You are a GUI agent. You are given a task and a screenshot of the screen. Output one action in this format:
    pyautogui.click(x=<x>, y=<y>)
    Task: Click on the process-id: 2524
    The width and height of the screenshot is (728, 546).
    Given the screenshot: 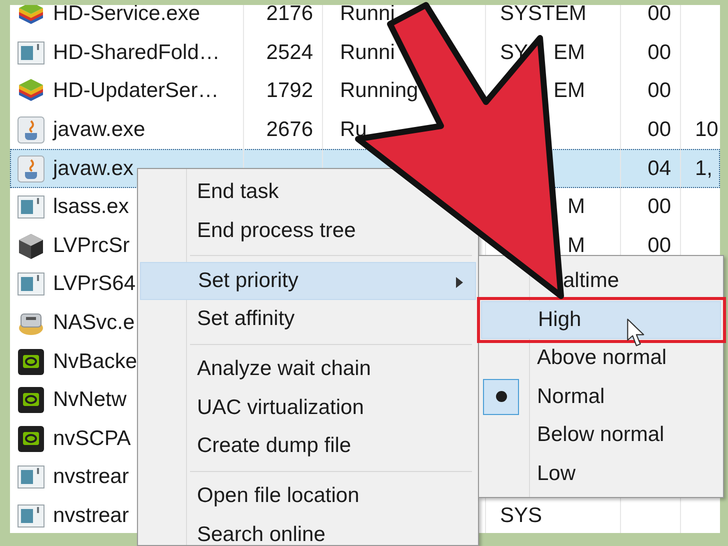 What is the action you would take?
    pyautogui.click(x=290, y=52)
    